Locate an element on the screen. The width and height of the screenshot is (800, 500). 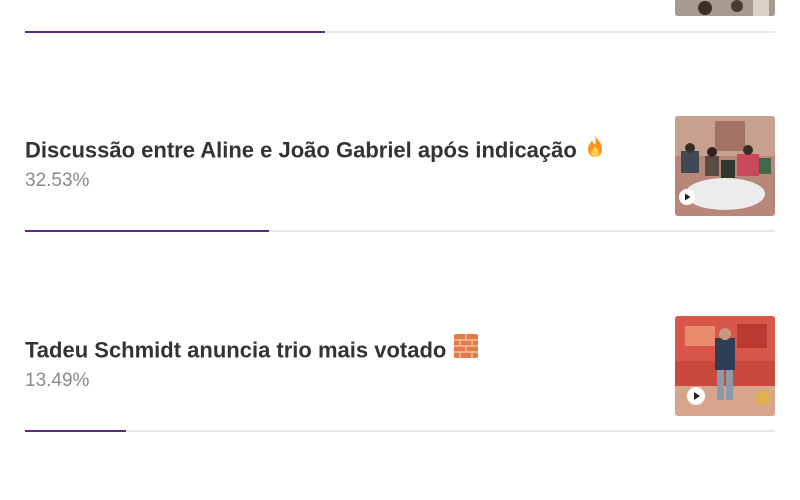
poll-option-title: Tadeu Schmidt anuncia trio mais votado is located at coordinates (236, 350).